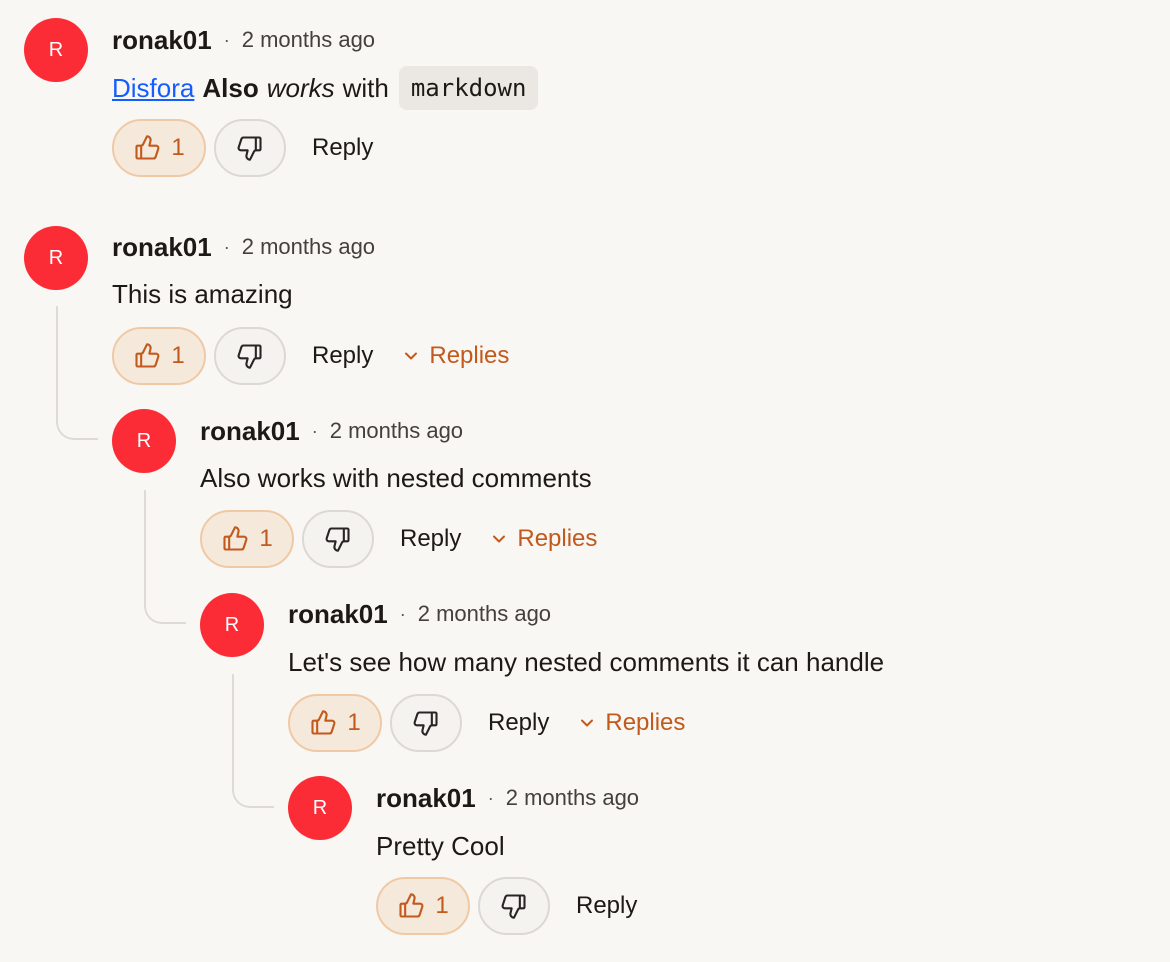 The height and width of the screenshot is (962, 1170). I want to click on comment-body: Disfora Also works with markdown, so click(325, 88).